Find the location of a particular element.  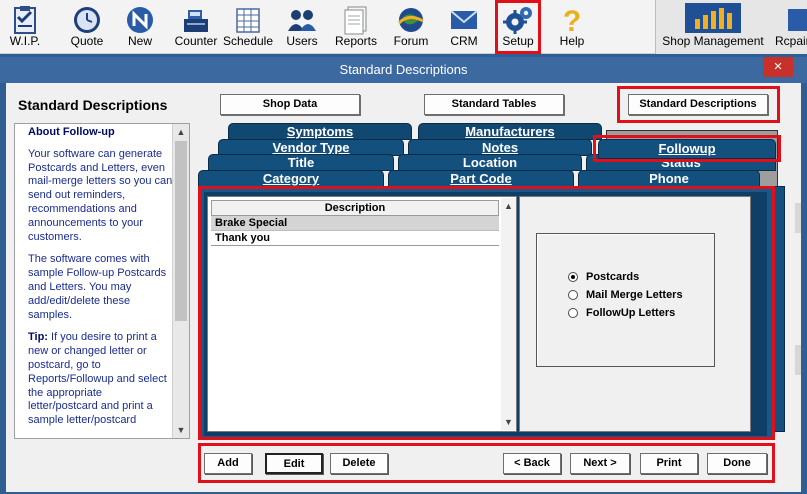

toolbar-help-button: ? Help is located at coordinates (572, 27).